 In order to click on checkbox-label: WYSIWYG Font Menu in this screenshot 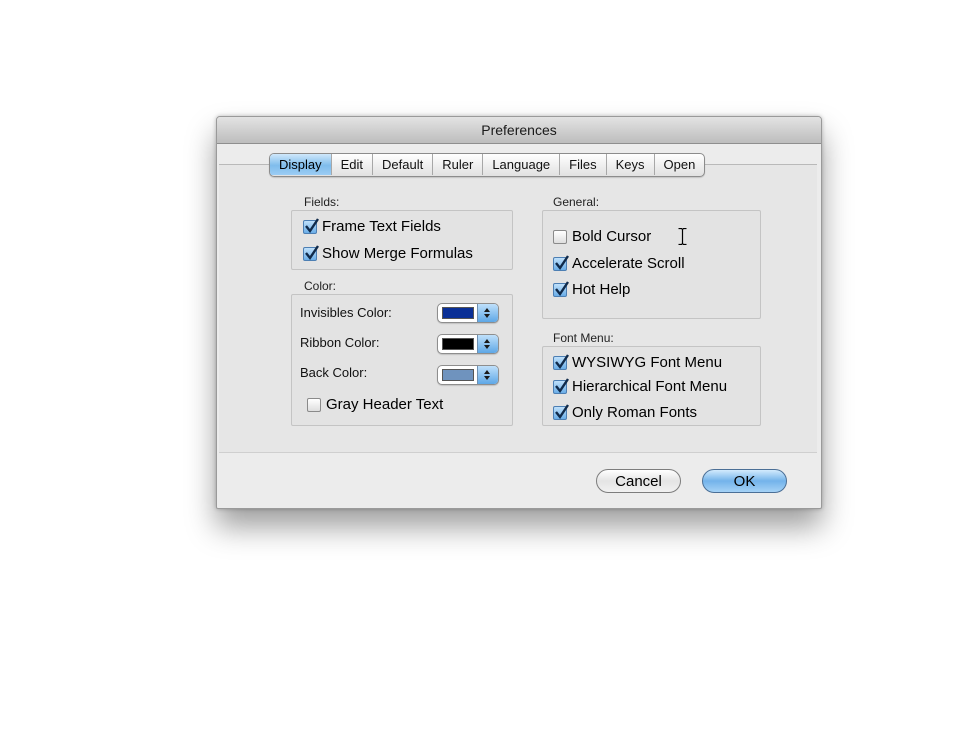, I will do `click(647, 362)`.